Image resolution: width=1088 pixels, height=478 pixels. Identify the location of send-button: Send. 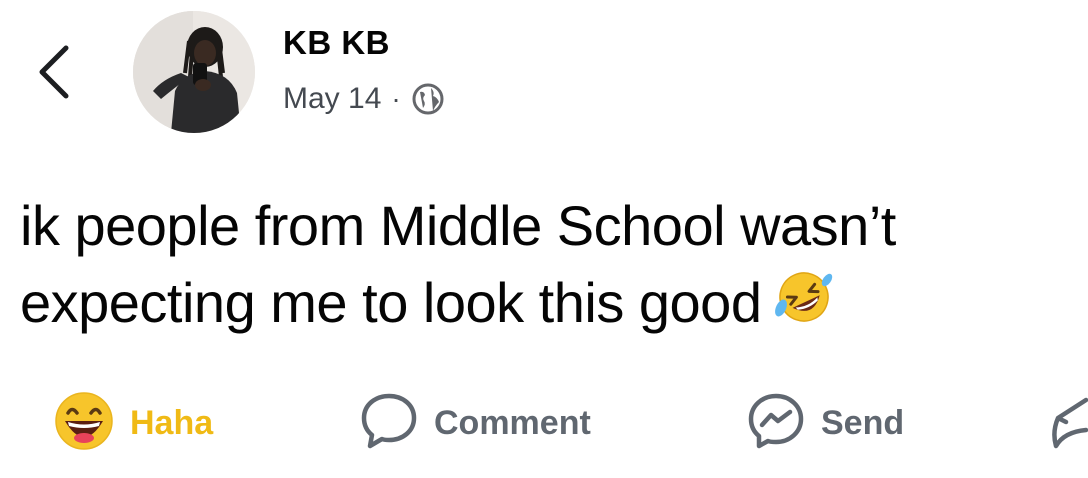
(824, 423).